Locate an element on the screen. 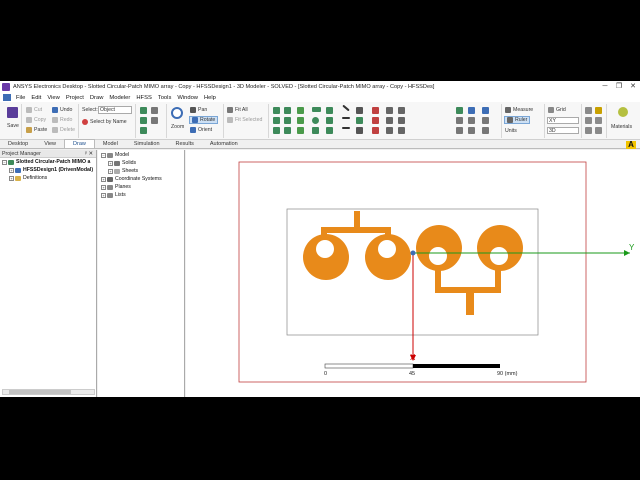  tree-item-lists: + Lists is located at coordinates (141, 195).